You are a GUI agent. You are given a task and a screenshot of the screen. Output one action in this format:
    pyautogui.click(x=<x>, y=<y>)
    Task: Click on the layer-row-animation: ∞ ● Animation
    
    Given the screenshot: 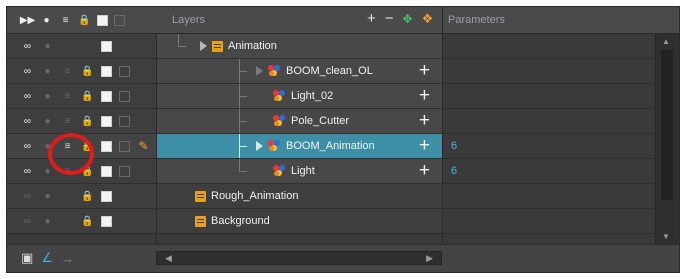 What is the action you would take?
    pyautogui.click(x=331, y=46)
    